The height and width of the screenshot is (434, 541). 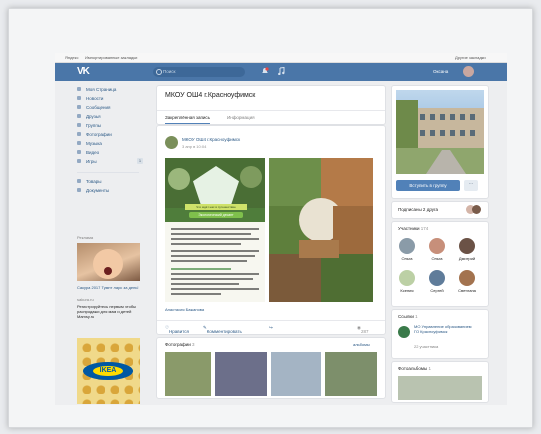 I want to click on member-item: Ксения, so click(x=407, y=281).